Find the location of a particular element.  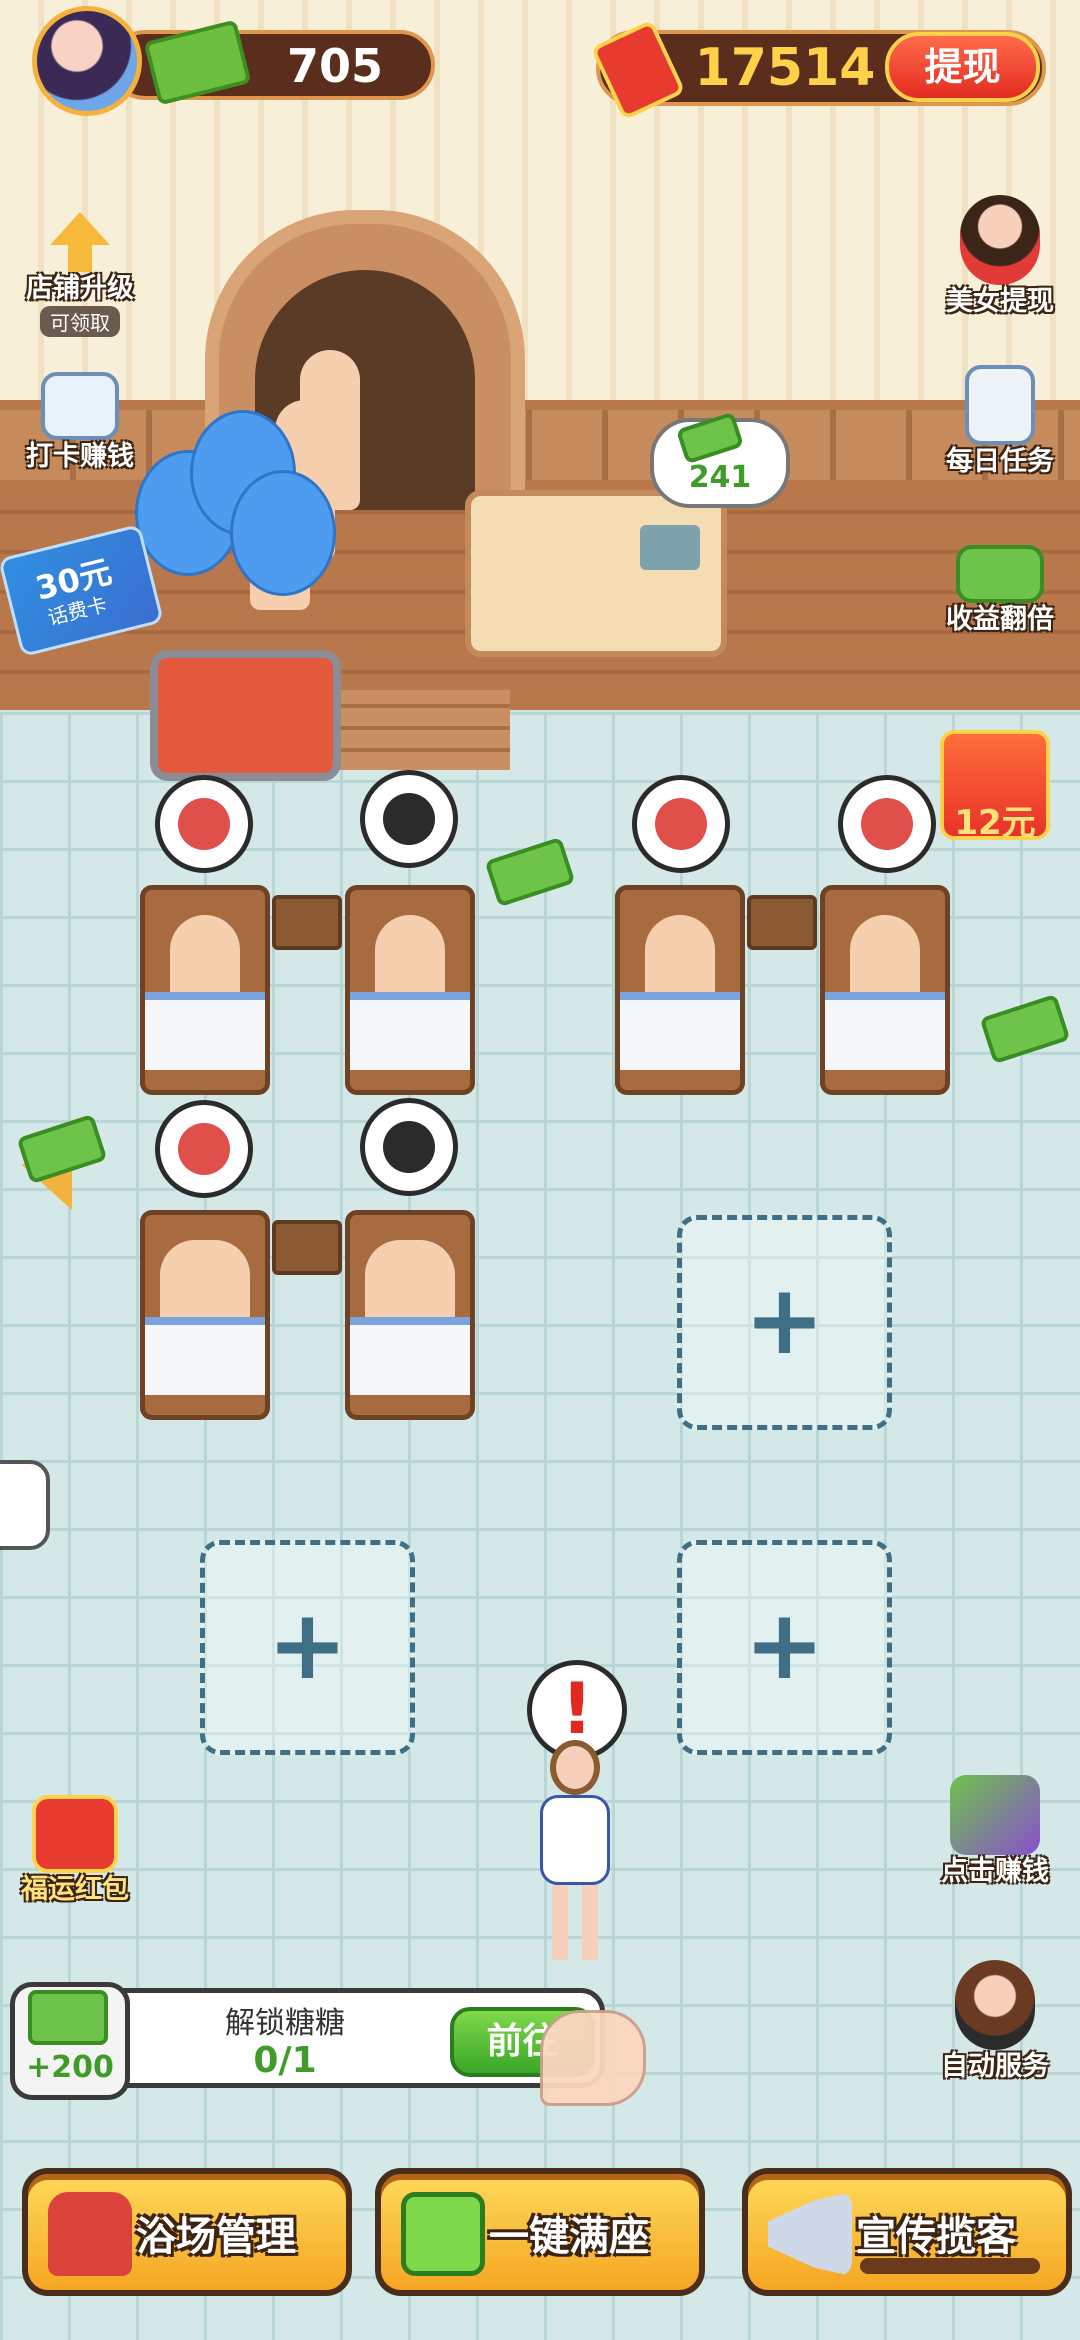

fill-seats-label: 一键满座 is located at coordinates (569, 2237).